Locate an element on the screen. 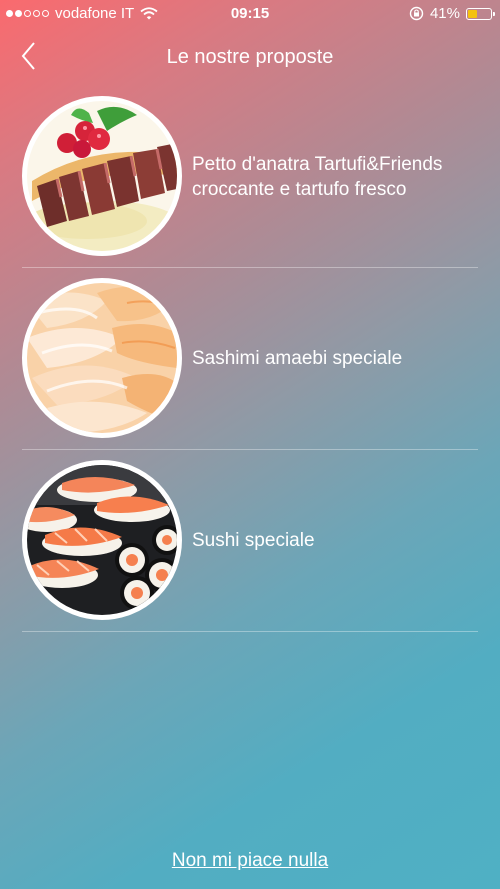 Image resolution: width=500 pixels, height=889 pixels. page-title: Le nostre proposte is located at coordinates (250, 57).